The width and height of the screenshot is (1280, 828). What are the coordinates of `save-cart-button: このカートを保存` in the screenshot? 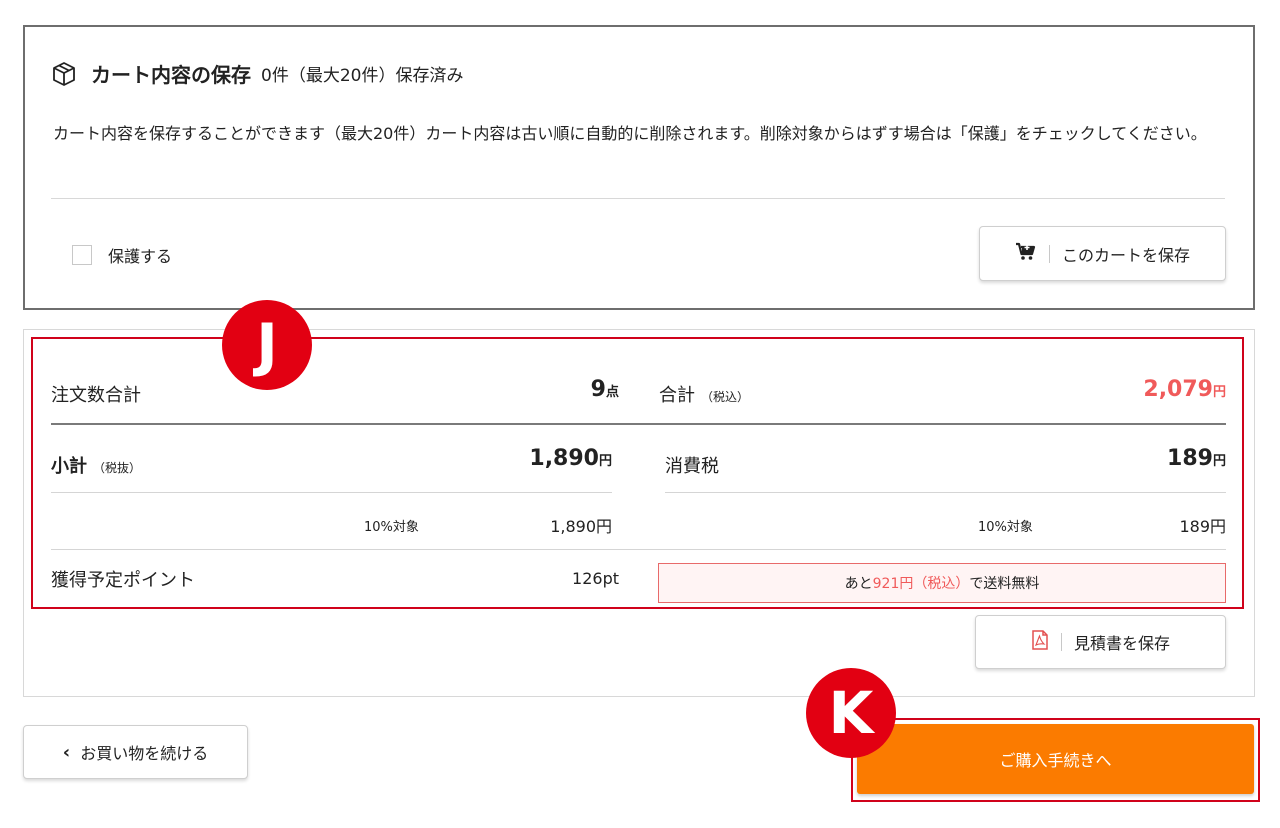 It's located at (1102, 253).